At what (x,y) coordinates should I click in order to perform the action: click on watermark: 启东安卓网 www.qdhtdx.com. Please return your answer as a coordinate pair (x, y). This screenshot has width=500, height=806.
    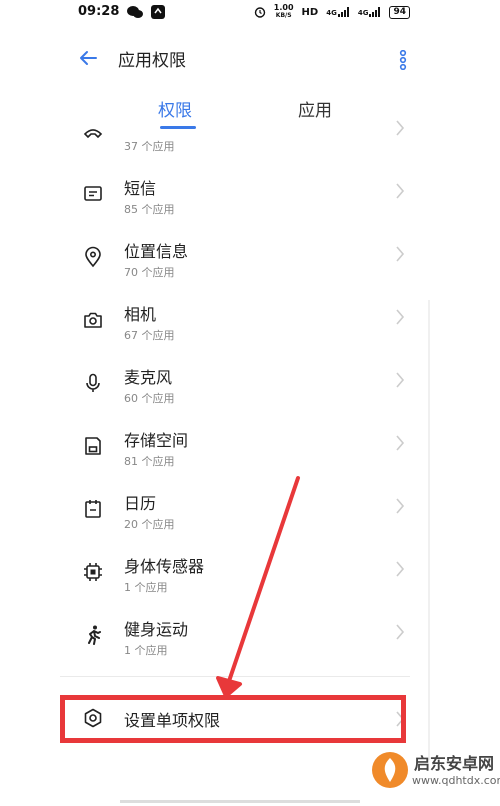
    Looking at the image, I should click on (435, 772).